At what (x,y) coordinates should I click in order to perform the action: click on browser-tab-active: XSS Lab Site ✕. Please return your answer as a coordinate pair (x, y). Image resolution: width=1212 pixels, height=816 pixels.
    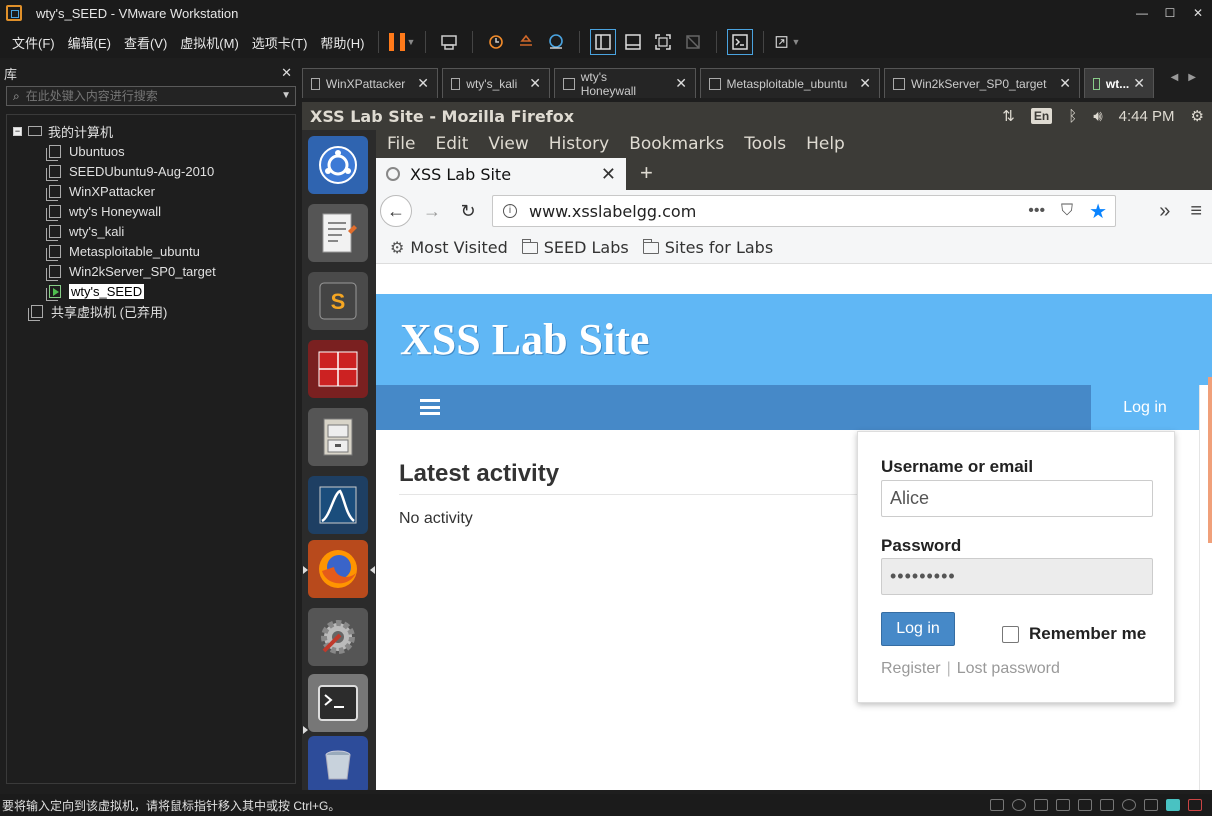
    Looking at the image, I should click on (501, 174).